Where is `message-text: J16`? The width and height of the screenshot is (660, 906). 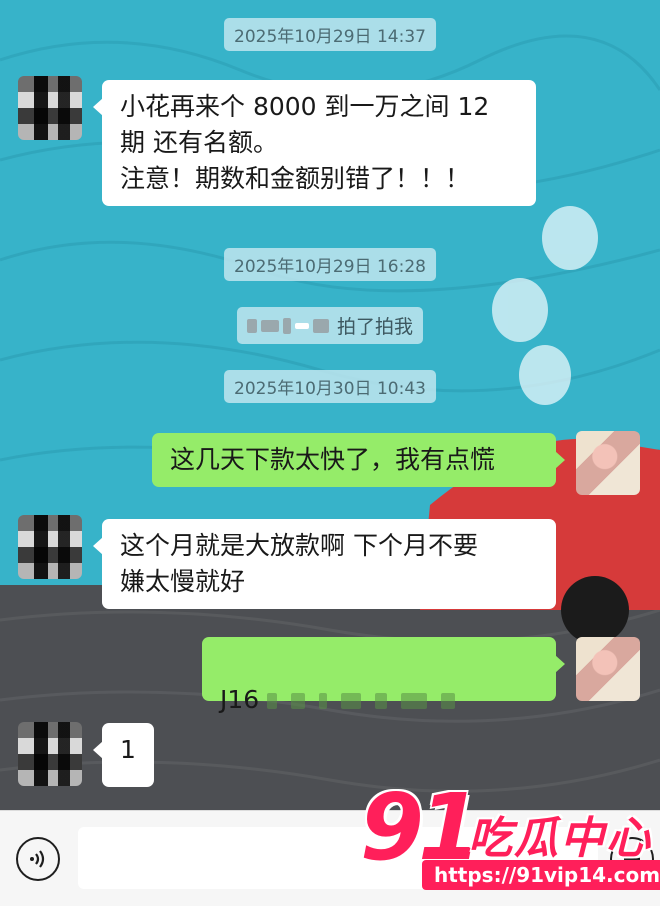 message-text: J16 is located at coordinates (240, 699).